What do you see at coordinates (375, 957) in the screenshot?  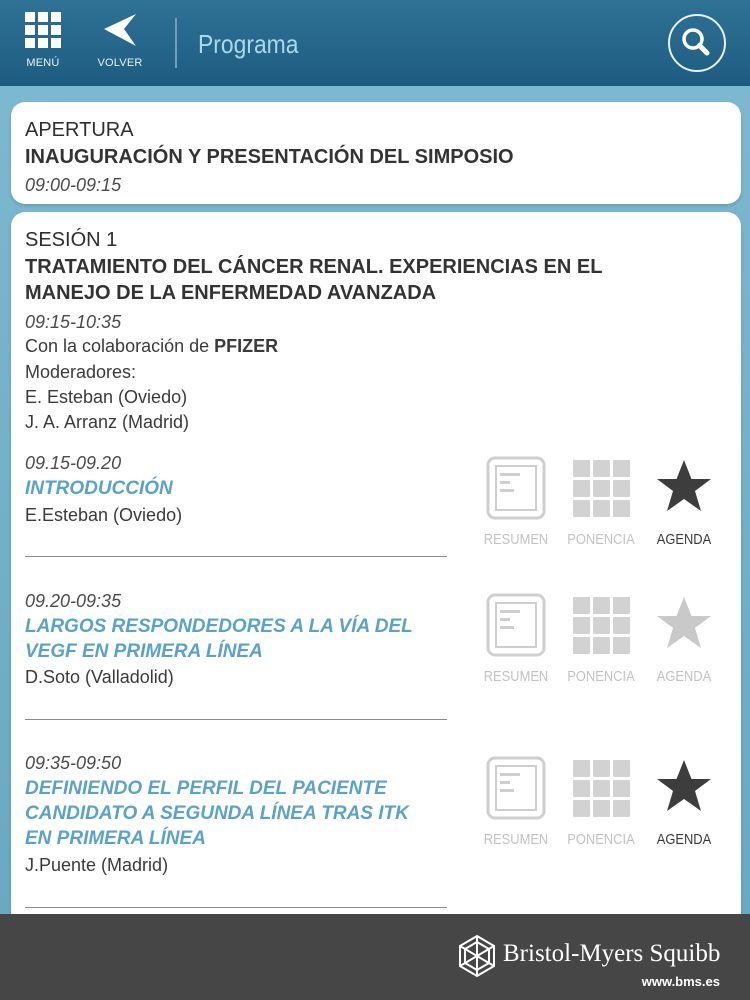 I see `footer-banner: Bristol-Myers Squibb www.bms.es` at bounding box center [375, 957].